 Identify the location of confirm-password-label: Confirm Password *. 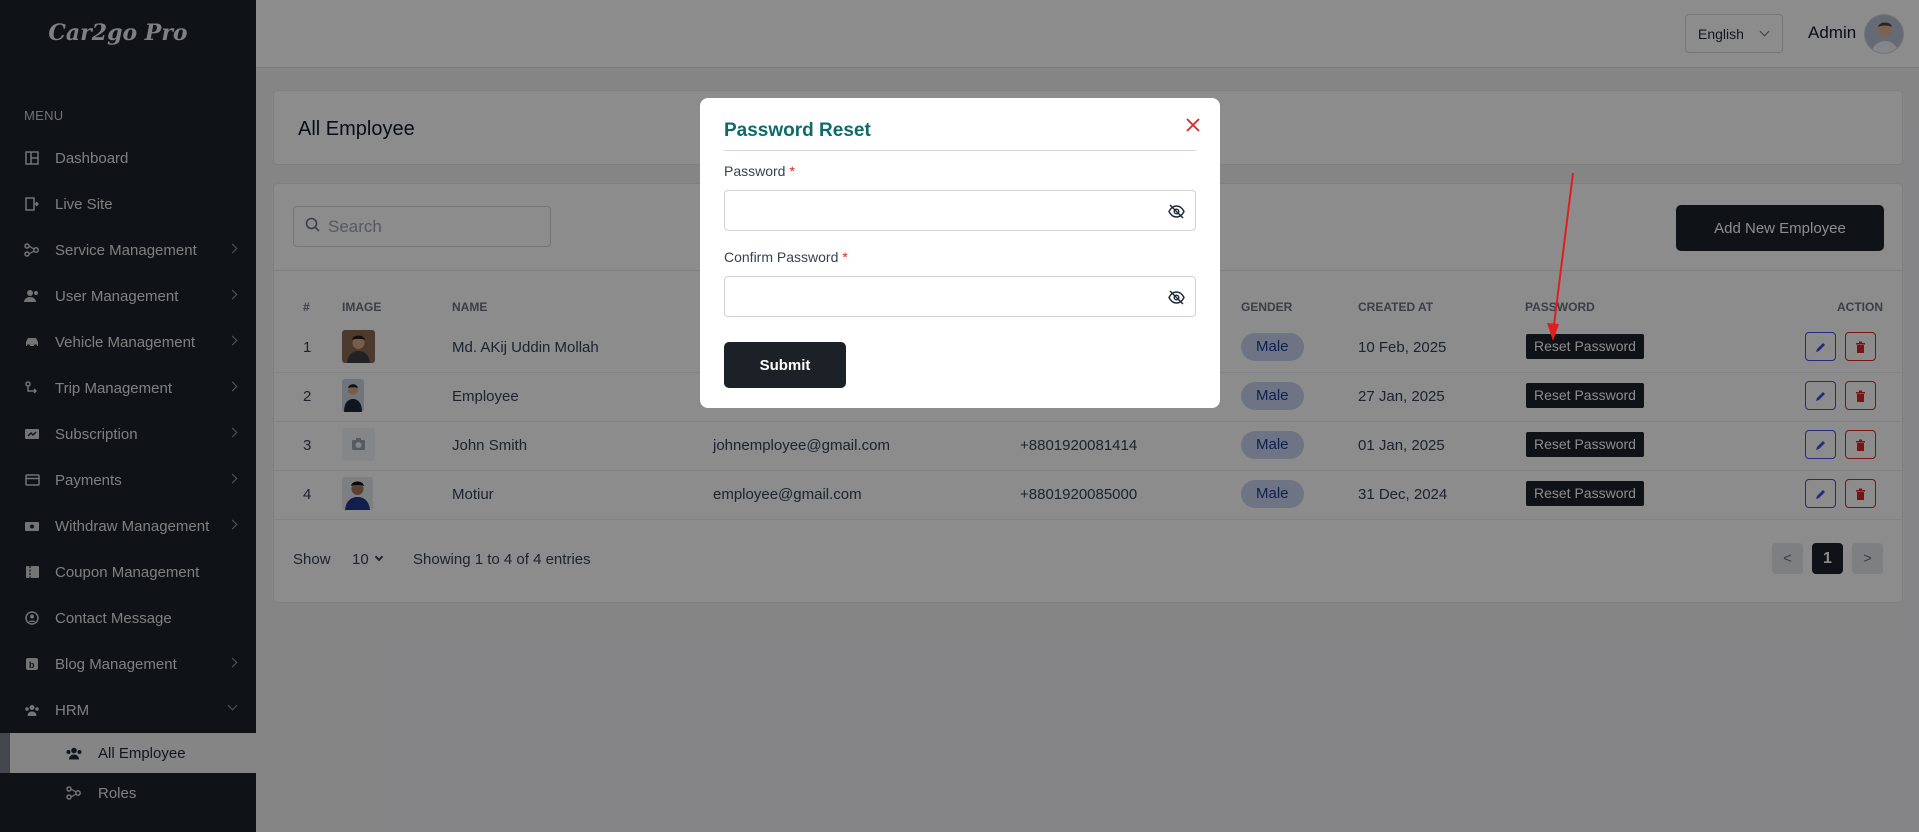
(786, 257).